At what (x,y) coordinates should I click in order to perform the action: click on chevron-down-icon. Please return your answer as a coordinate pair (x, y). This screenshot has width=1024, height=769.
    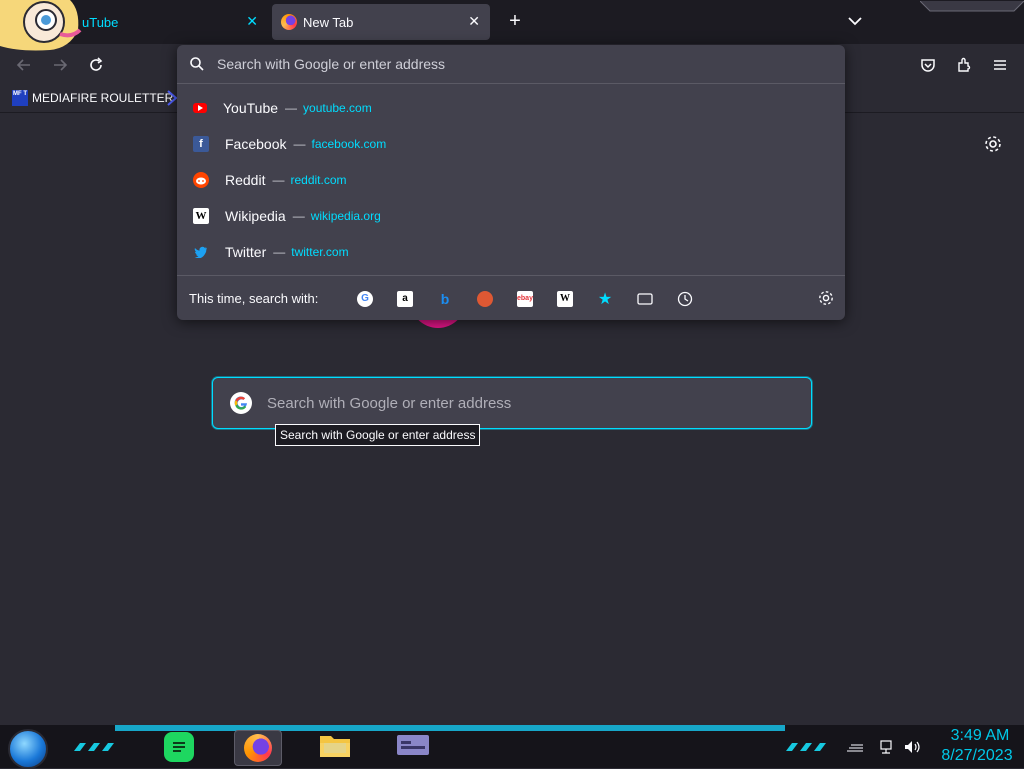
    Looking at the image, I should click on (855, 21).